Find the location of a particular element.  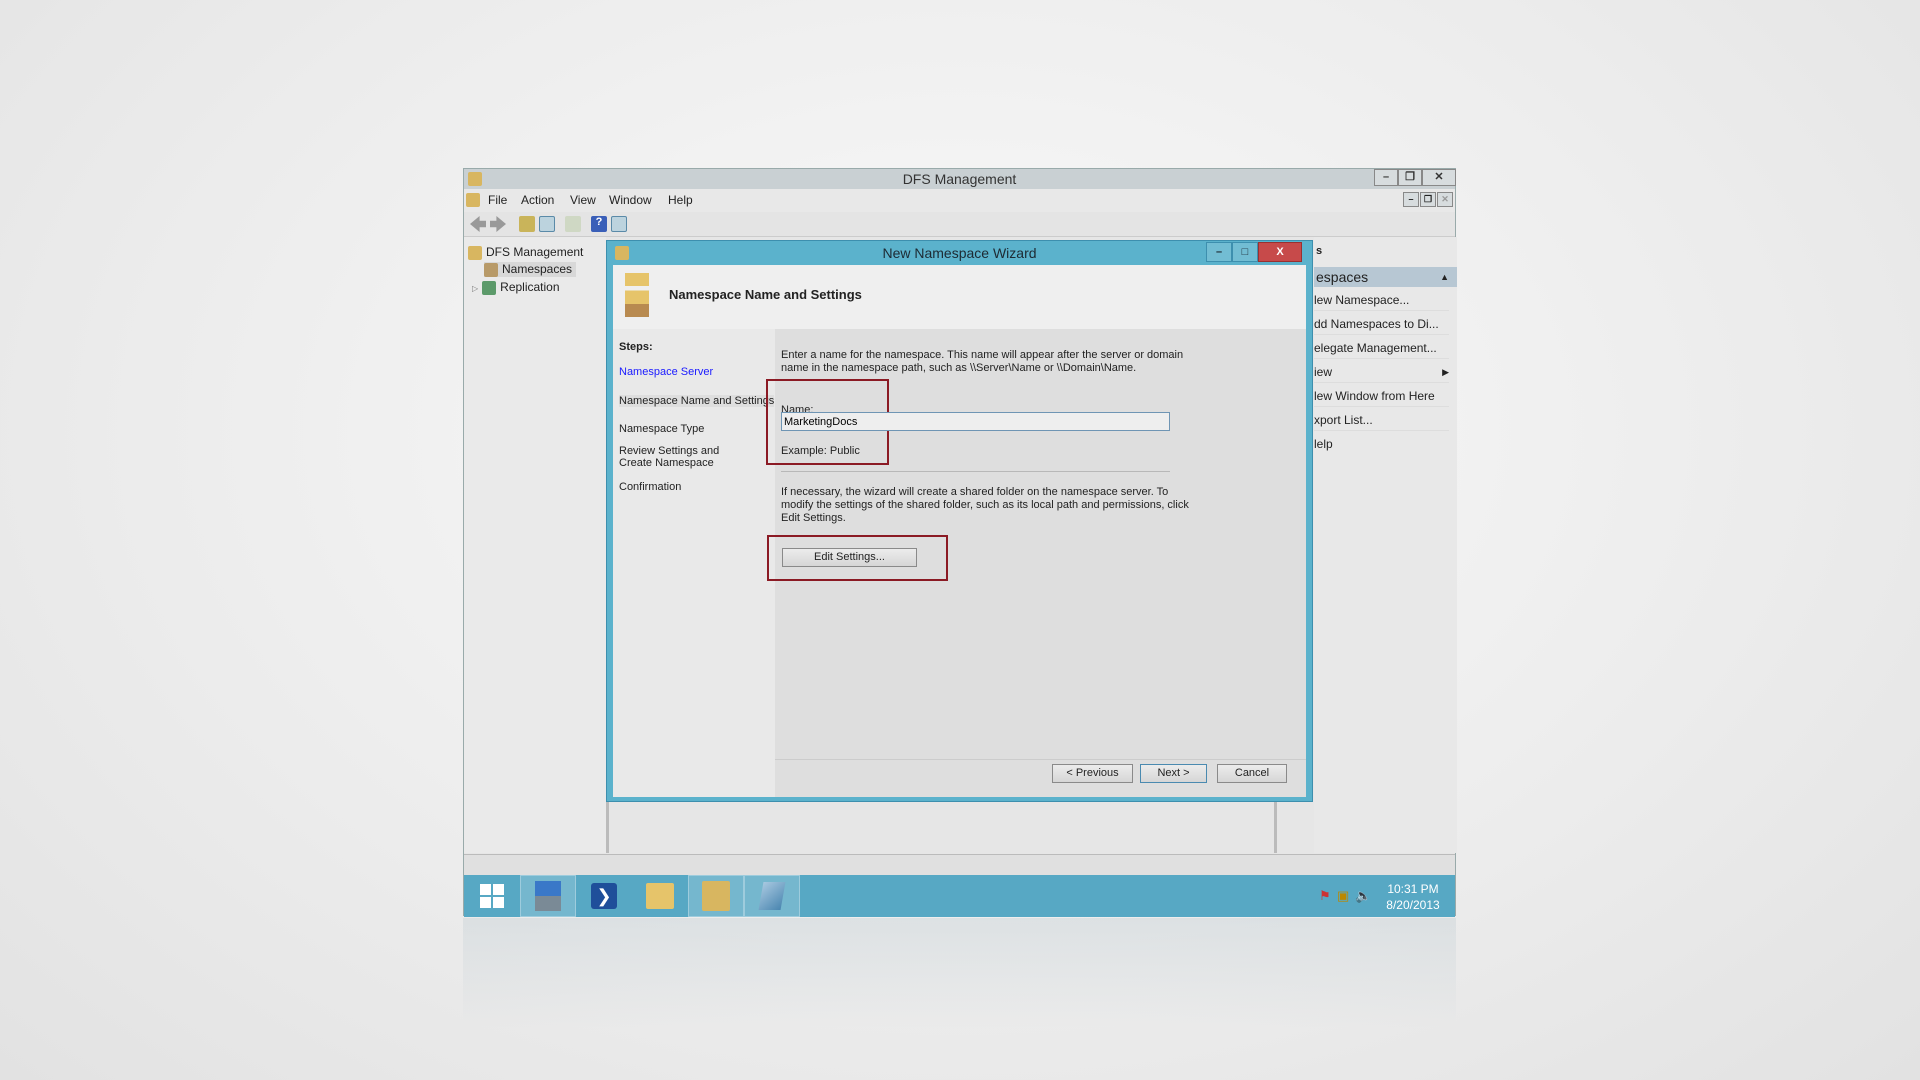

replication-icon is located at coordinates (489, 287).